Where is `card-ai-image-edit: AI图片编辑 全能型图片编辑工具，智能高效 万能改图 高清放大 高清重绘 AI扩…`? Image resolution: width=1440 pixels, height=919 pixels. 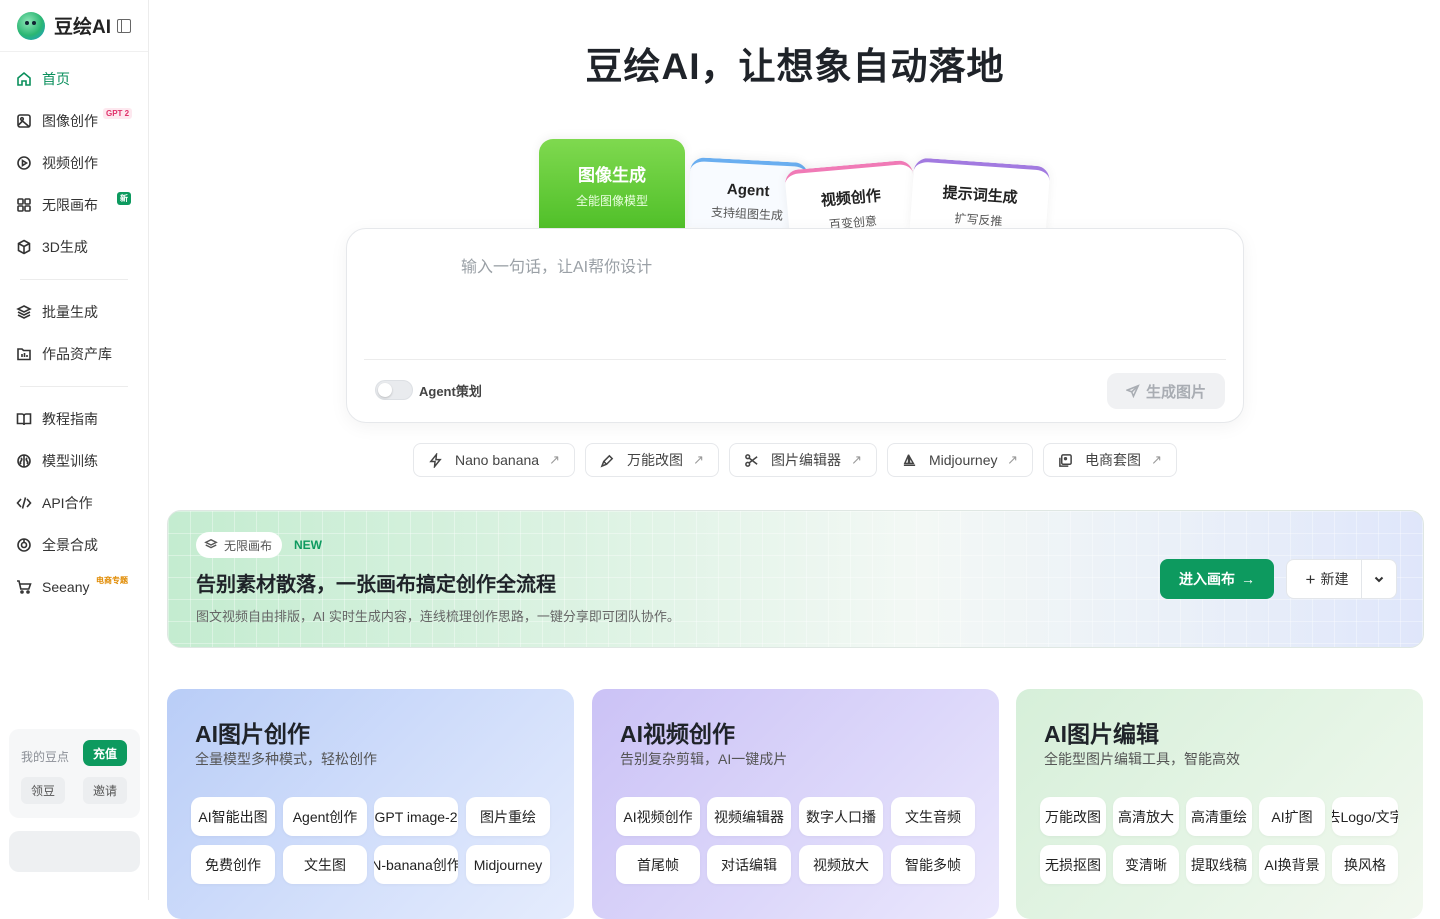
card-ai-image-edit: AI图片编辑 全能型图片编辑工具，智能高效 万能改图 高清放大 高清重绘 AI扩… is located at coordinates (1219, 804).